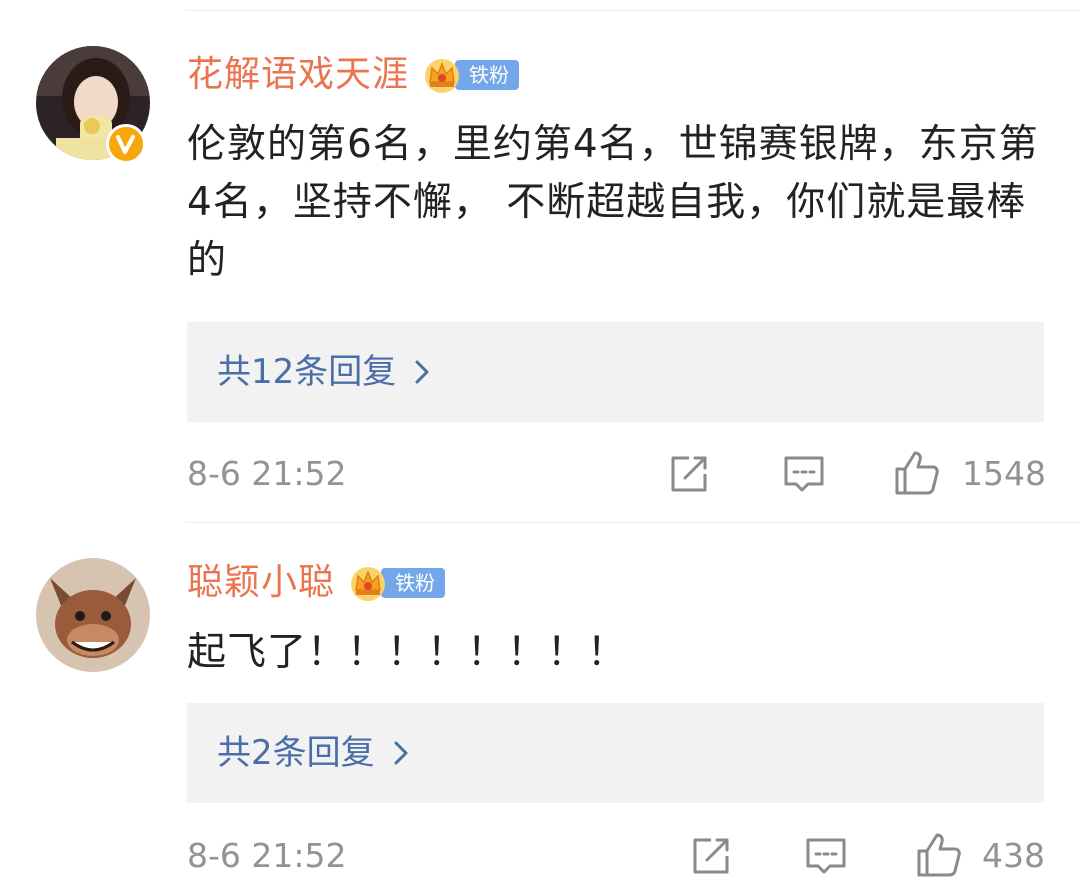 The height and width of the screenshot is (896, 1080). I want to click on view-replies-link: 共12条回复, so click(323, 372).